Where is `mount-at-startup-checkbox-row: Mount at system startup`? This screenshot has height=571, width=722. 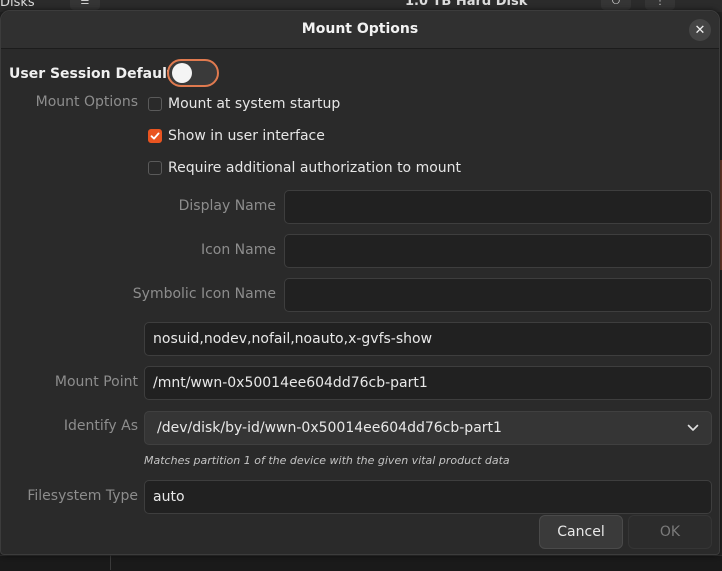 mount-at-startup-checkbox-row: Mount at system startup is located at coordinates (244, 104).